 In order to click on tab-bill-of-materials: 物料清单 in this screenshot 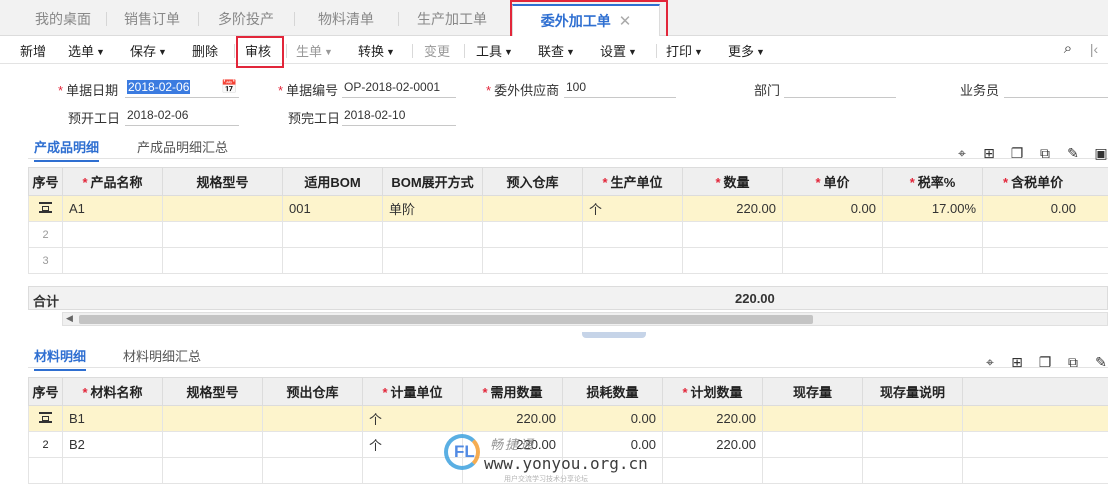, I will do `click(346, 20)`.